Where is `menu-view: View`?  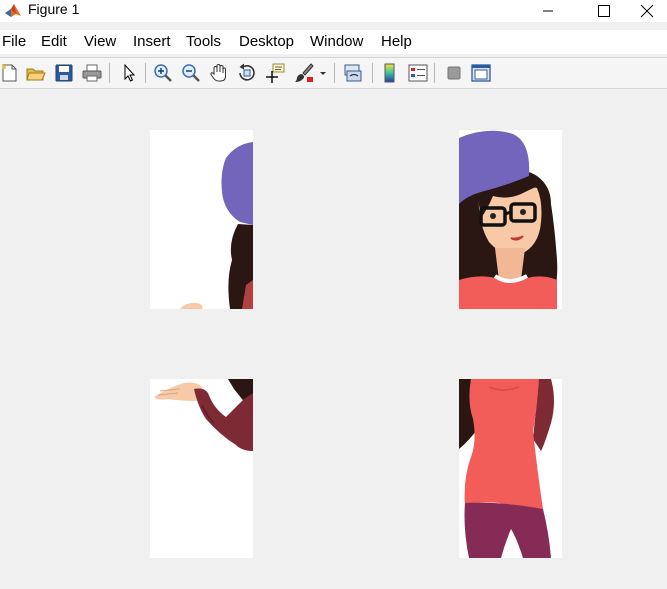 menu-view: View is located at coordinates (100, 42).